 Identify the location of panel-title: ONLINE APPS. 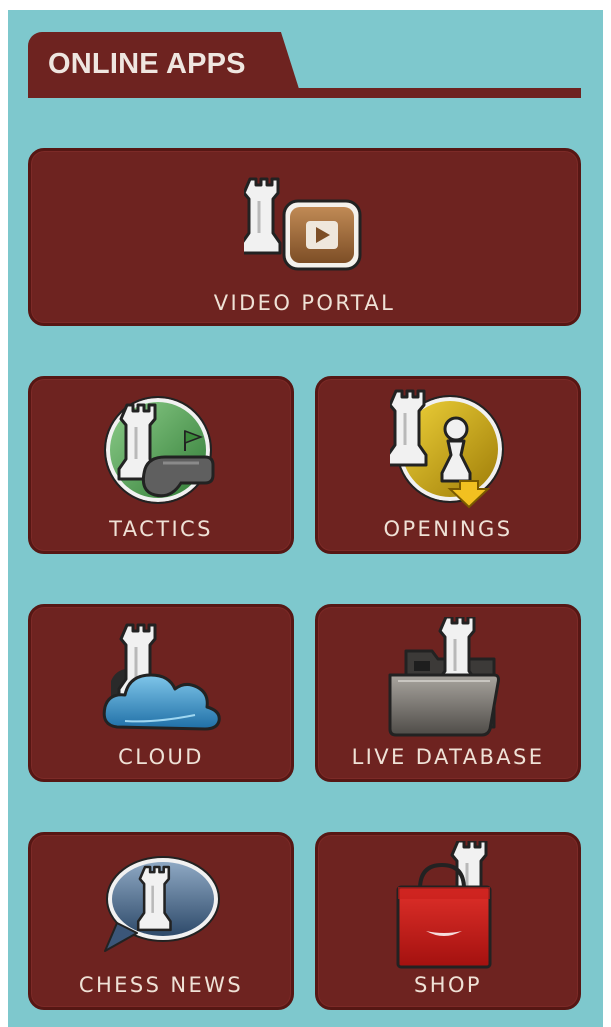
(147, 64).